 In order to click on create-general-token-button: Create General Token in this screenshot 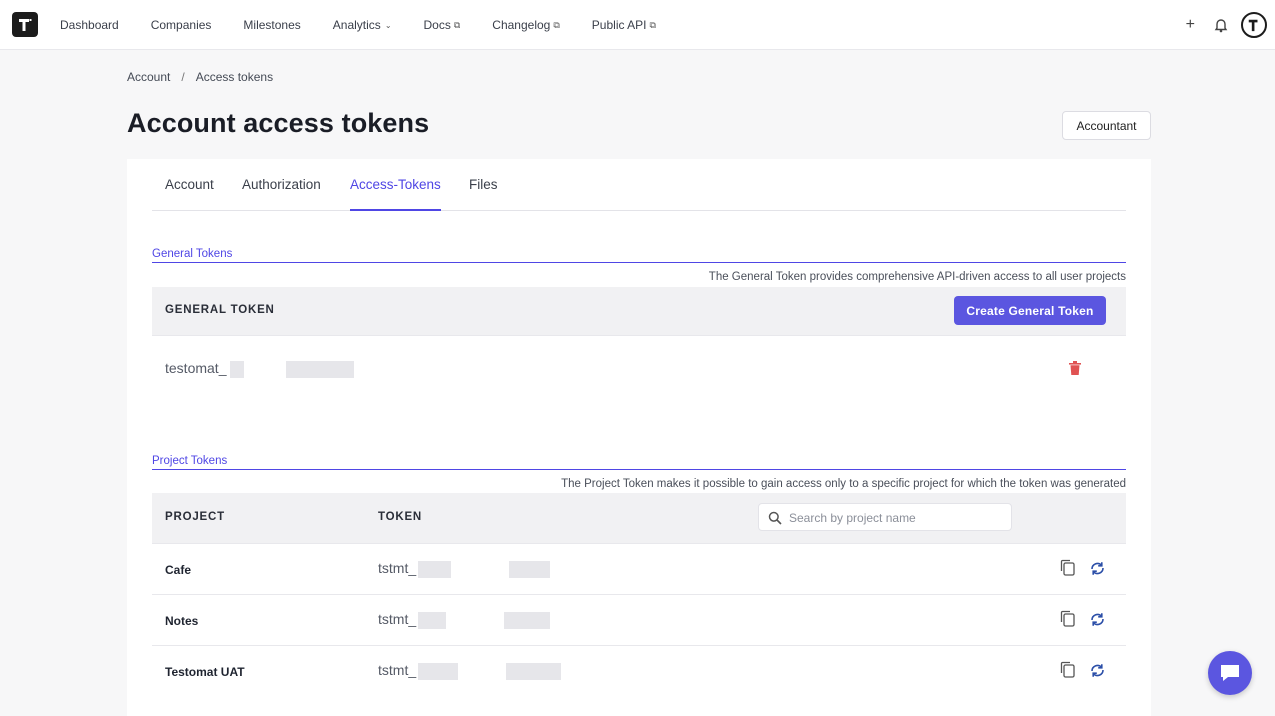, I will do `click(1030, 310)`.